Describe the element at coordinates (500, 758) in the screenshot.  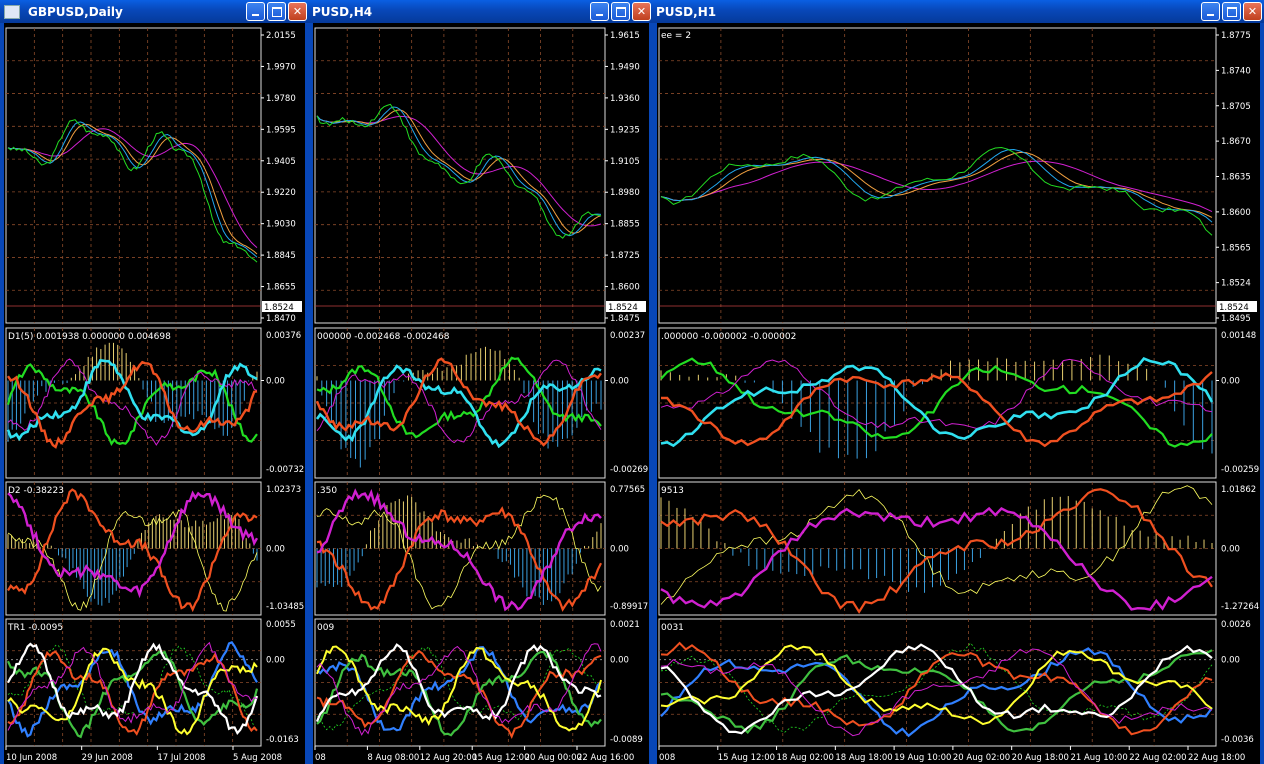
I see `time-axis-label: 15 Aug 12:00` at that location.